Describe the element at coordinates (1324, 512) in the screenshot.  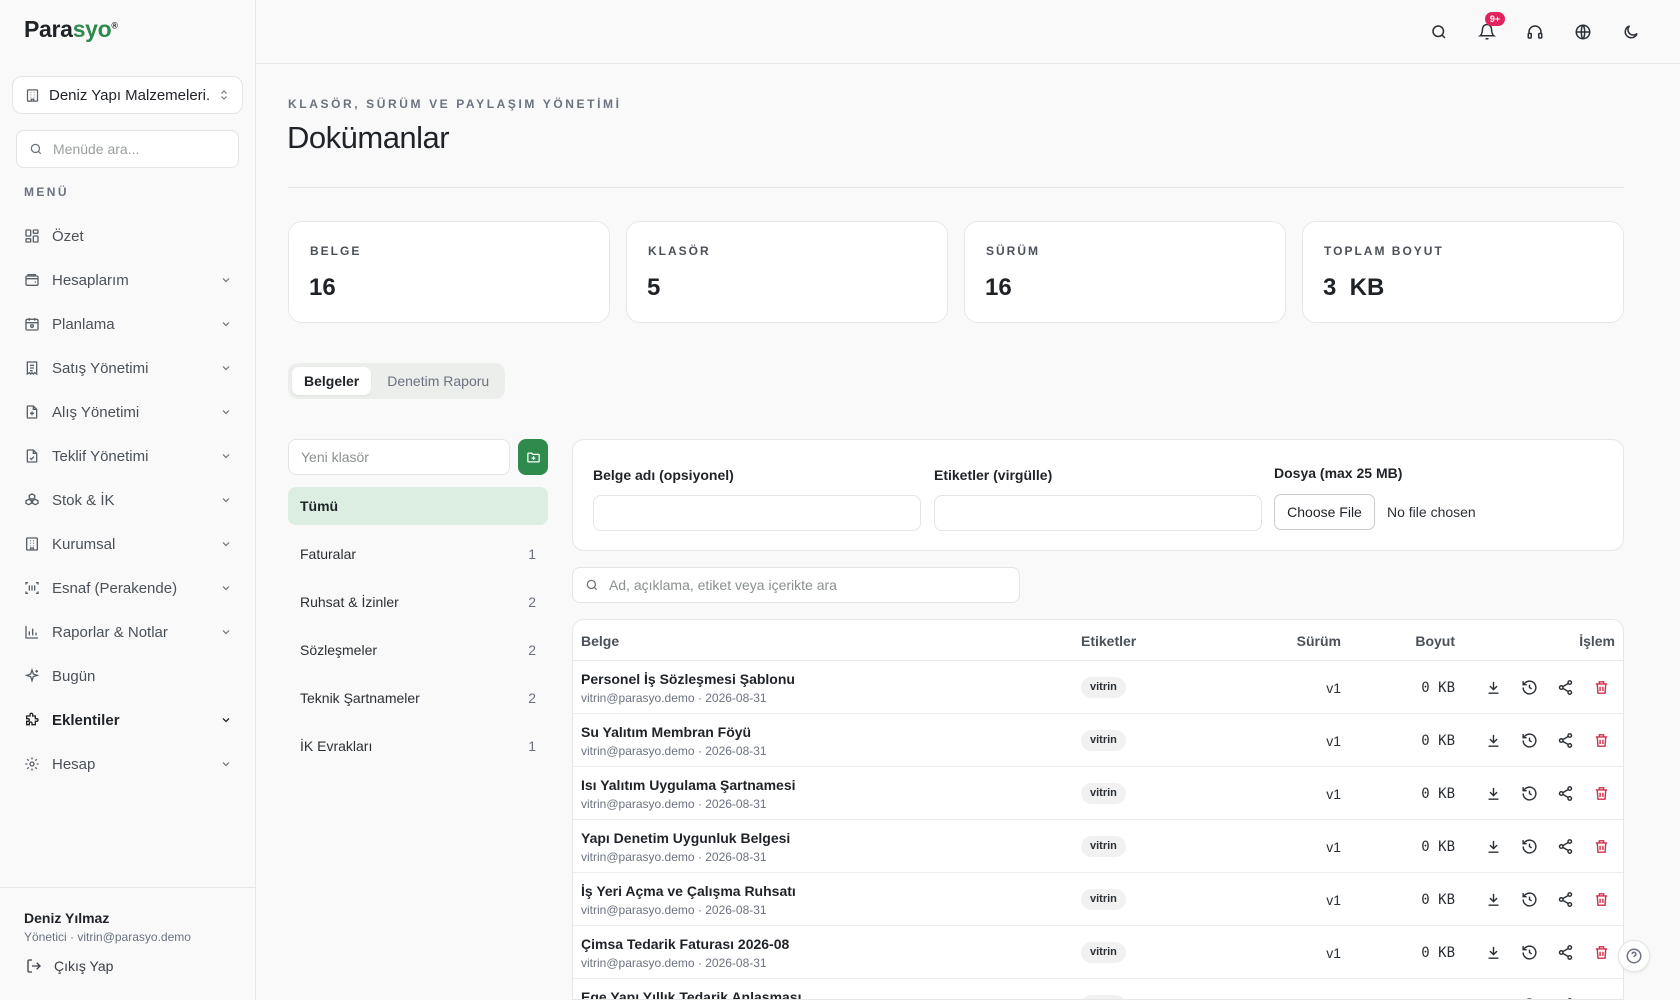
I see `choose-file-button: Choose File` at that location.